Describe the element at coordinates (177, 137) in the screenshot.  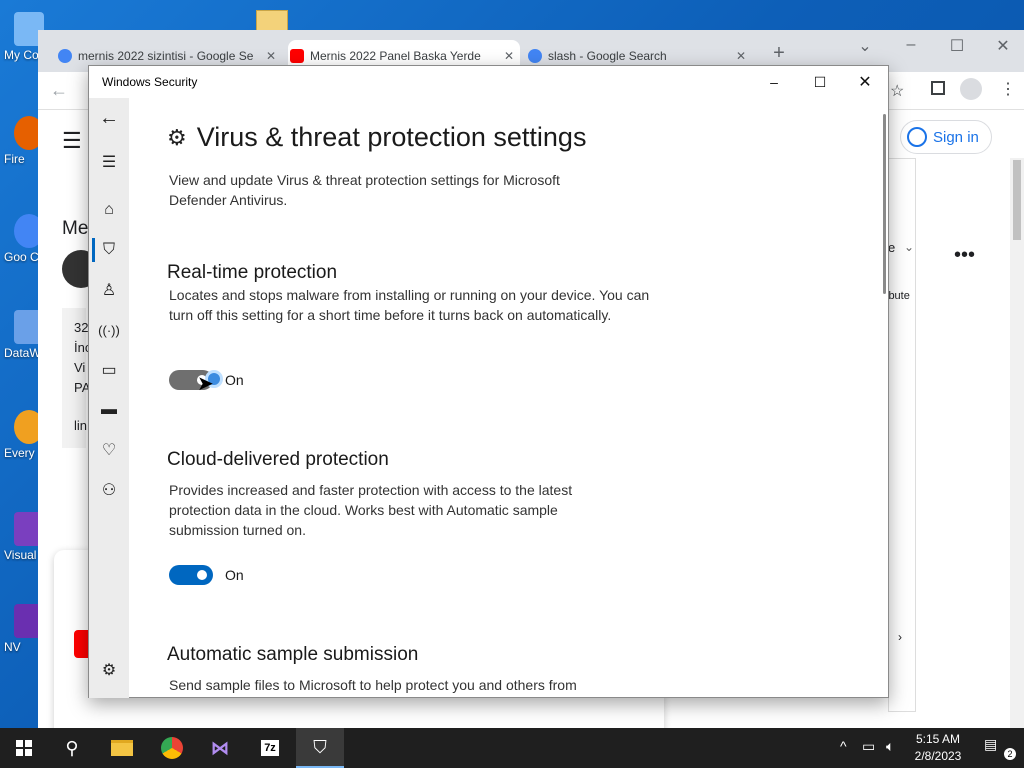
I see `gears-icon: ⚙` at that location.